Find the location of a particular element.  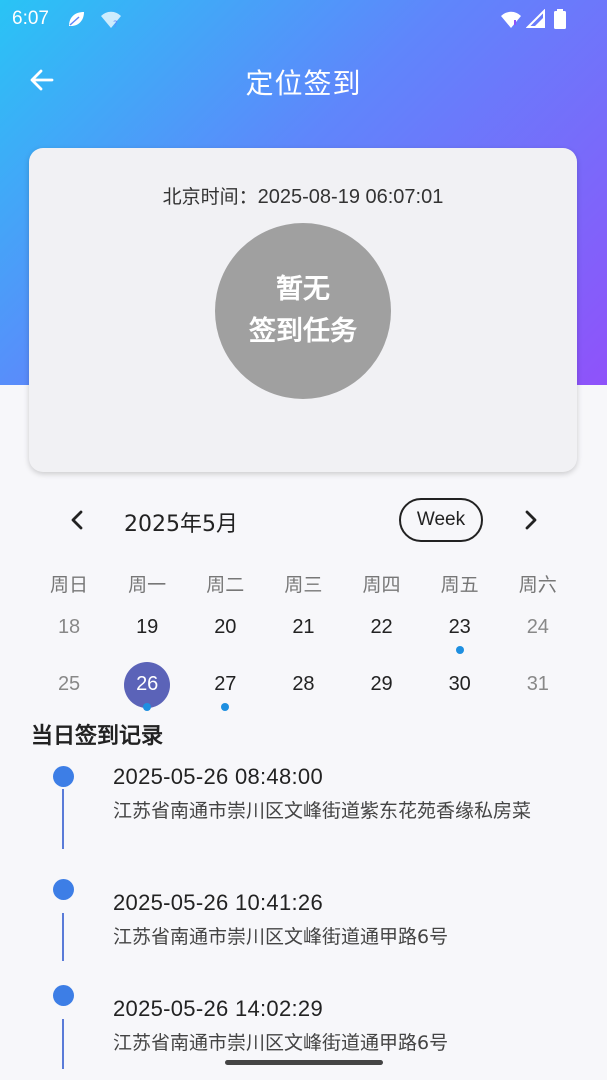

beijing-time: 北京时间：2025-08-19 06:07:01 is located at coordinates (303, 195).